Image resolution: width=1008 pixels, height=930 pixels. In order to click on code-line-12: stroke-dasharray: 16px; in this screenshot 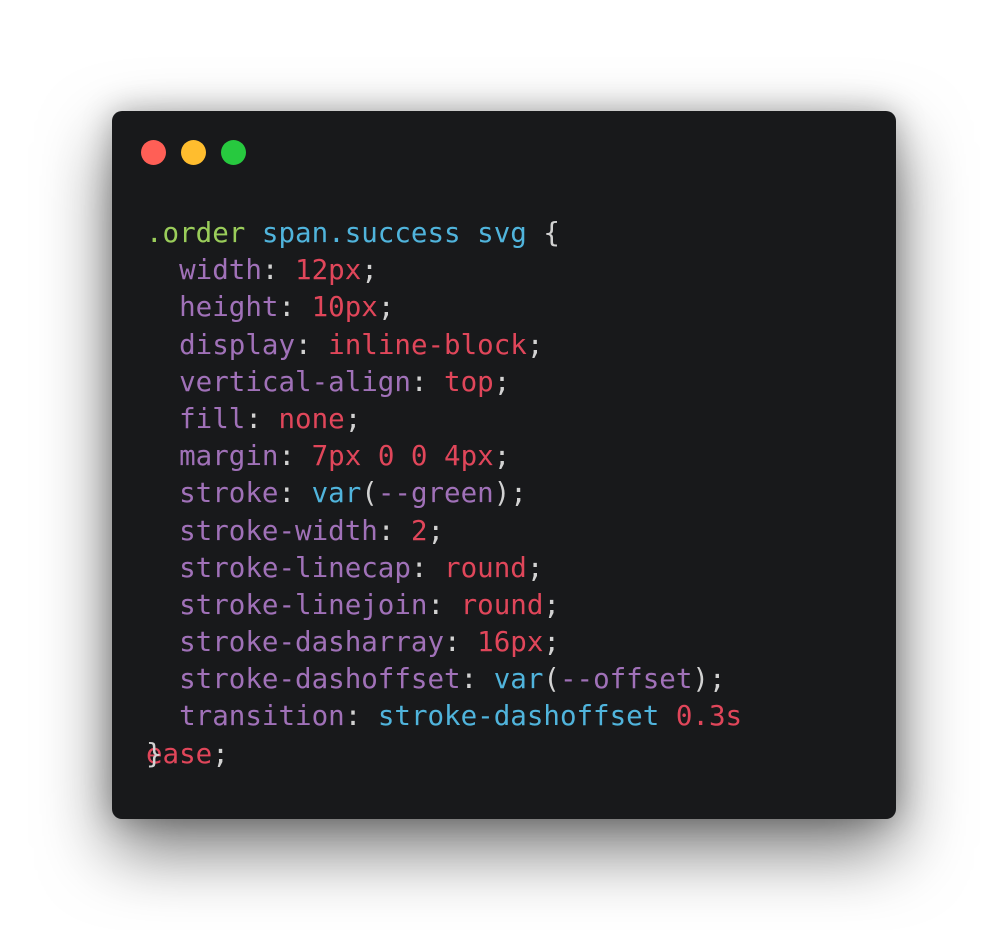, I will do `click(369, 642)`.